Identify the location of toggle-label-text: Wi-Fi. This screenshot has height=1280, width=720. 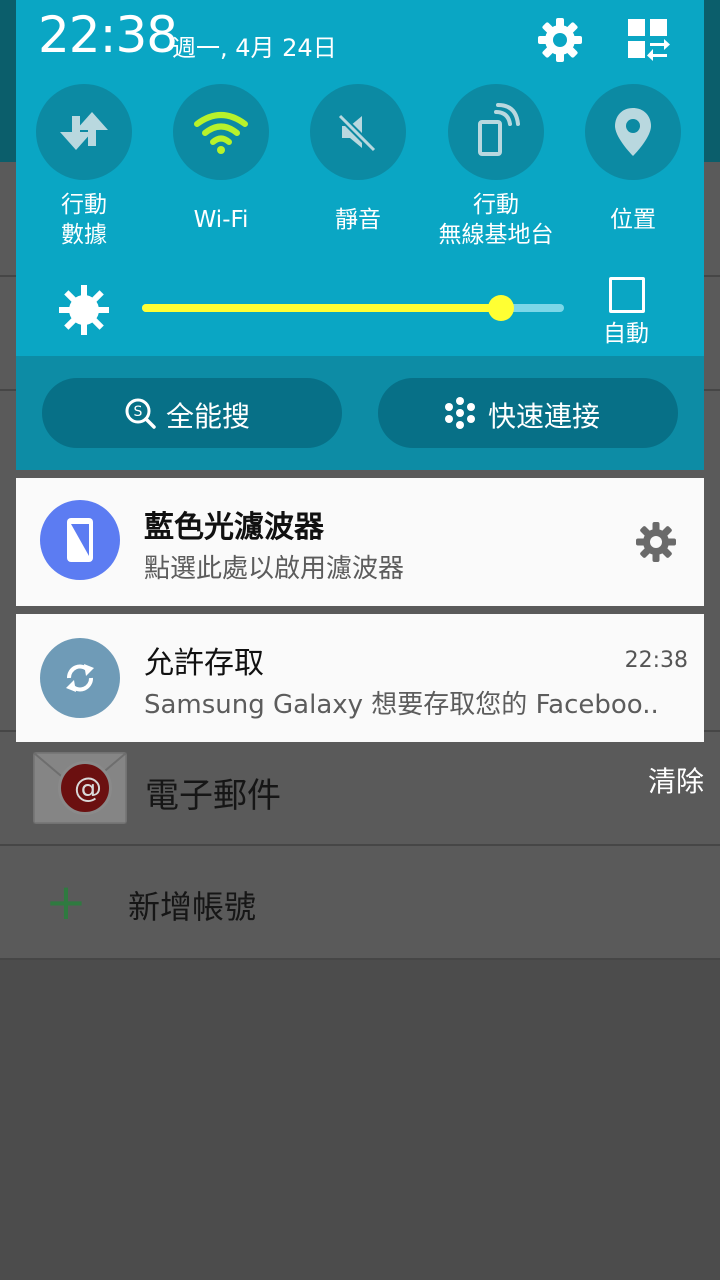
(221, 220).